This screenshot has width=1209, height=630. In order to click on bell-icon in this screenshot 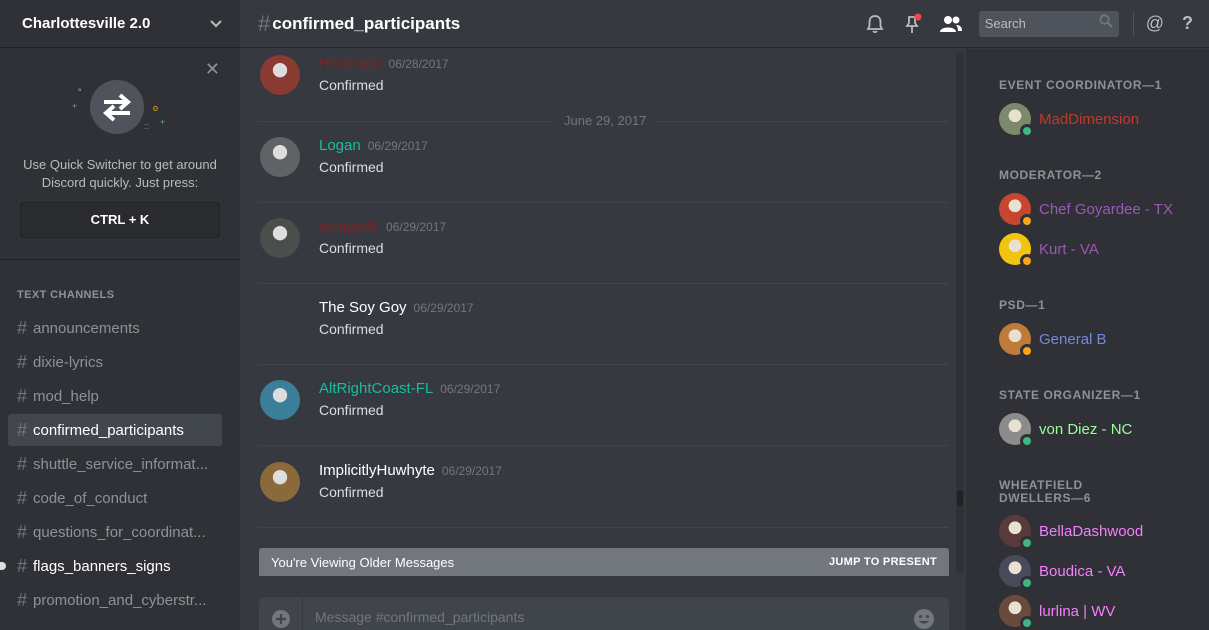, I will do `click(875, 24)`.